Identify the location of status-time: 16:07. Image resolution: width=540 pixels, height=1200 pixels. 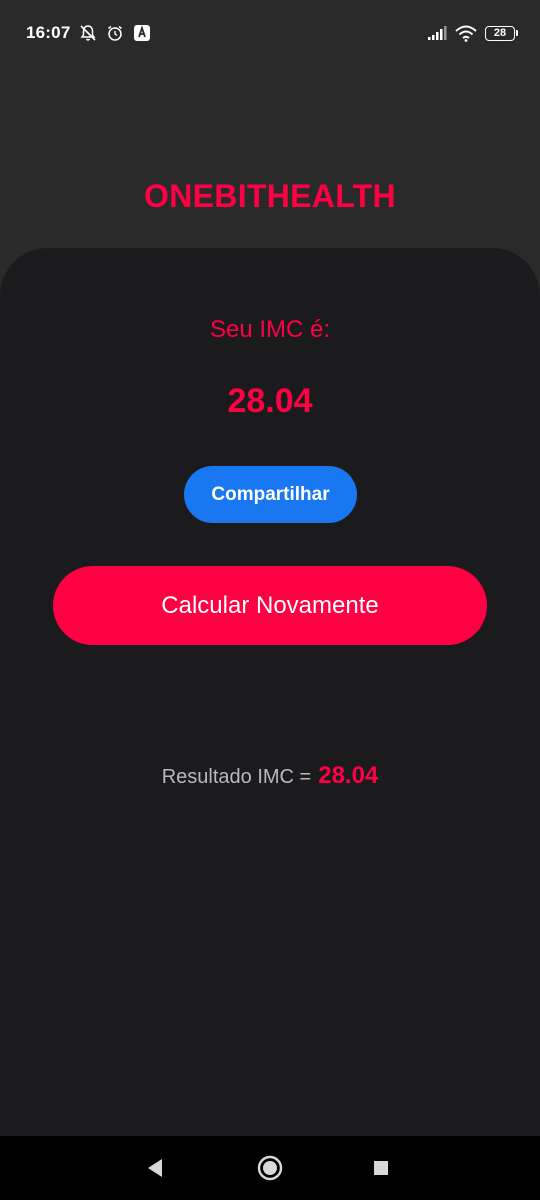
(48, 32).